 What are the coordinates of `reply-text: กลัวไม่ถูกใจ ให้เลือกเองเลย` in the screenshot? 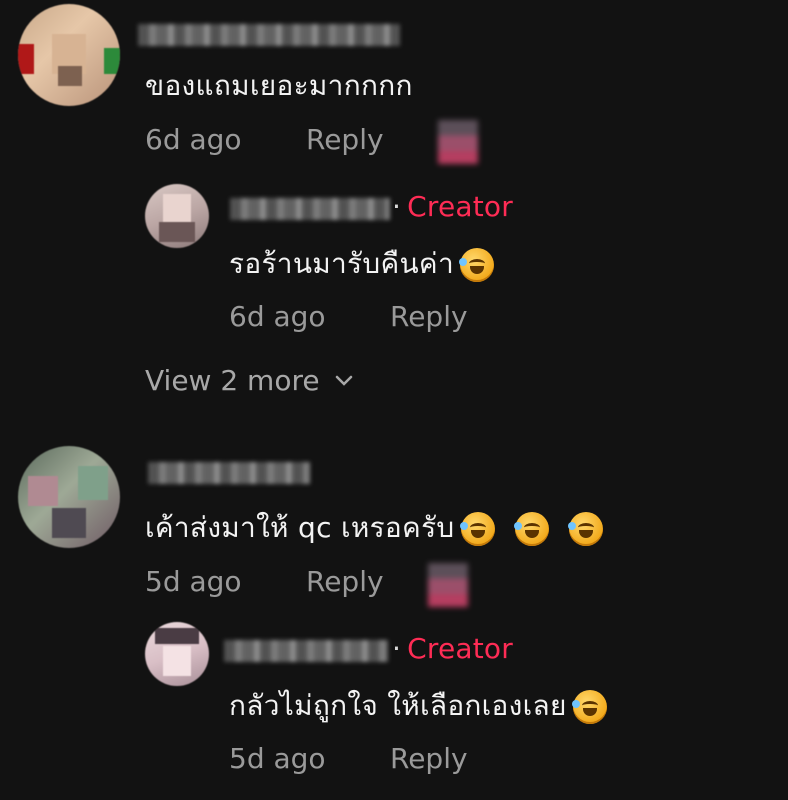 It's located at (418, 706).